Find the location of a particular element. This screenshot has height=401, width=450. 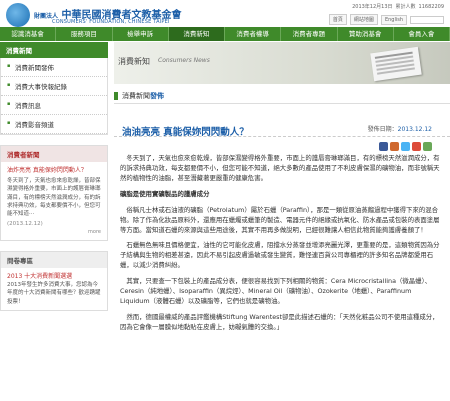

survey-head: 問卷專區 is located at coordinates (54, 260).